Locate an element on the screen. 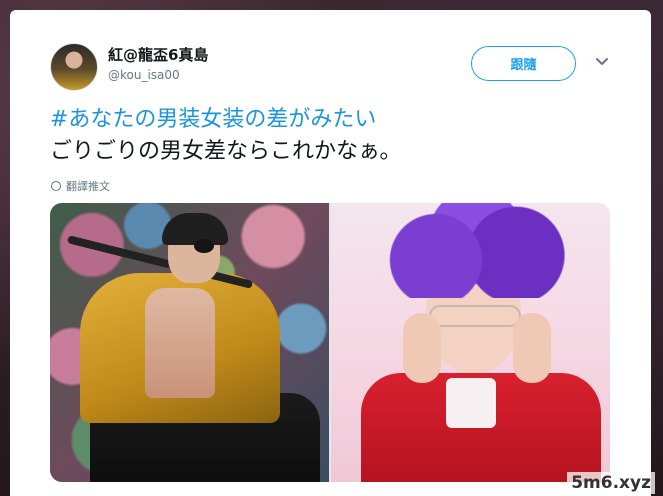  photo-figure-glasses is located at coordinates (475, 316).